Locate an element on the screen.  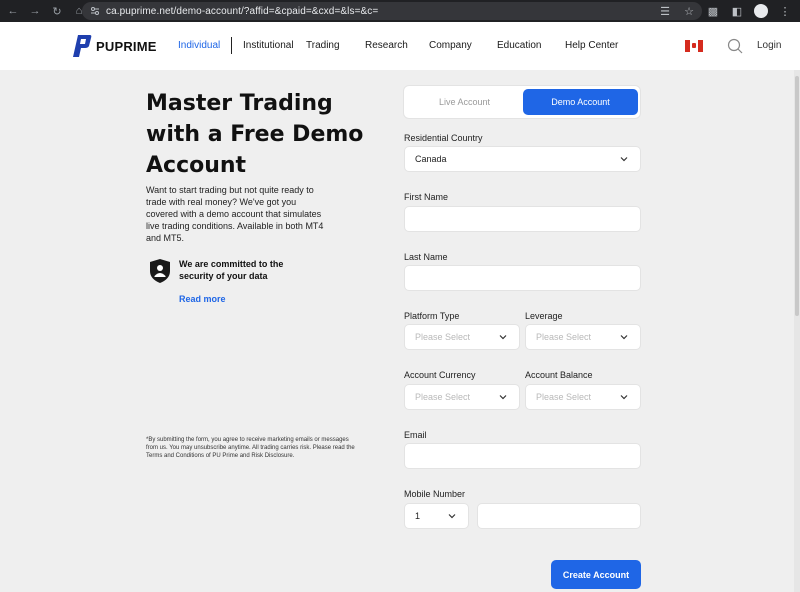
platform-type-label: Platform Type is located at coordinates (432, 316).